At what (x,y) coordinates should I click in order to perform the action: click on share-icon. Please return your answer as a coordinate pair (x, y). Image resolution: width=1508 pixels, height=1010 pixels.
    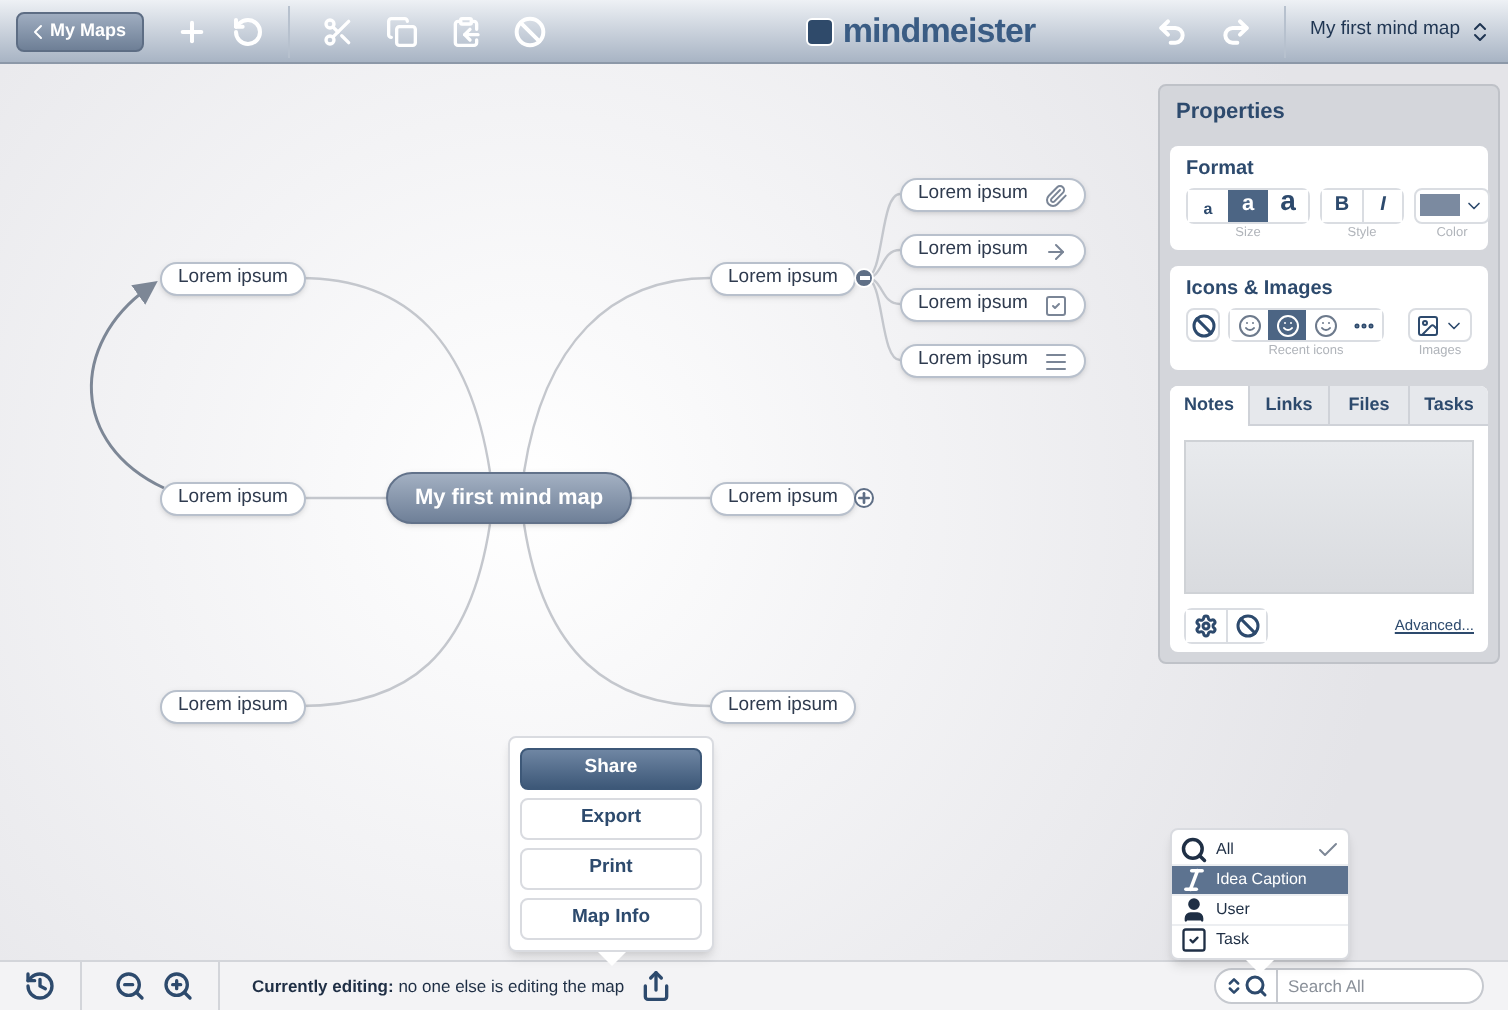
    Looking at the image, I should click on (656, 986).